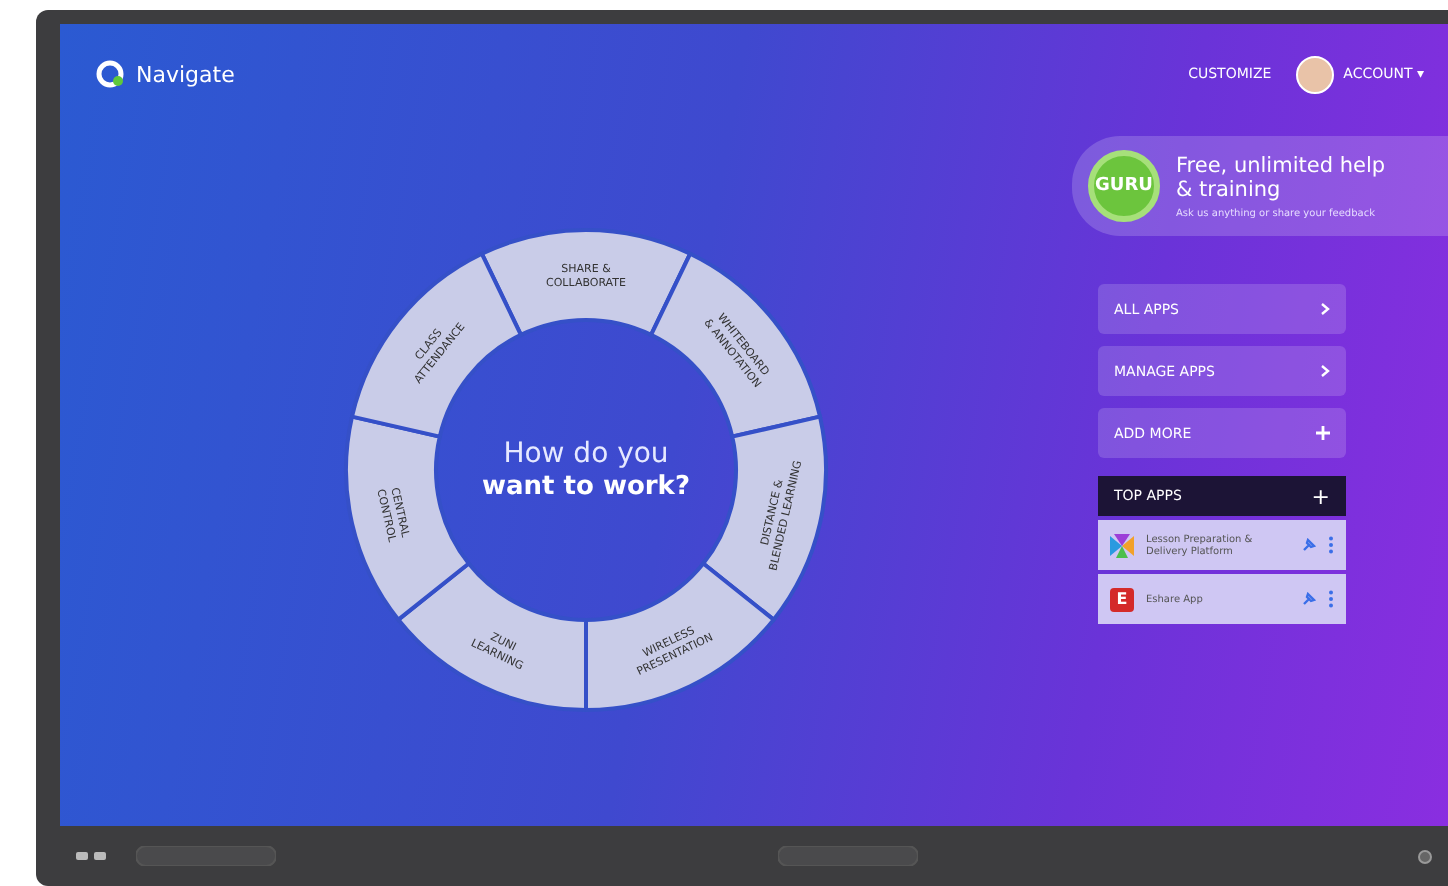 This screenshot has height=886, width=1448. What do you see at coordinates (1425, 856) in the screenshot?
I see `power-button-icon` at bounding box center [1425, 856].